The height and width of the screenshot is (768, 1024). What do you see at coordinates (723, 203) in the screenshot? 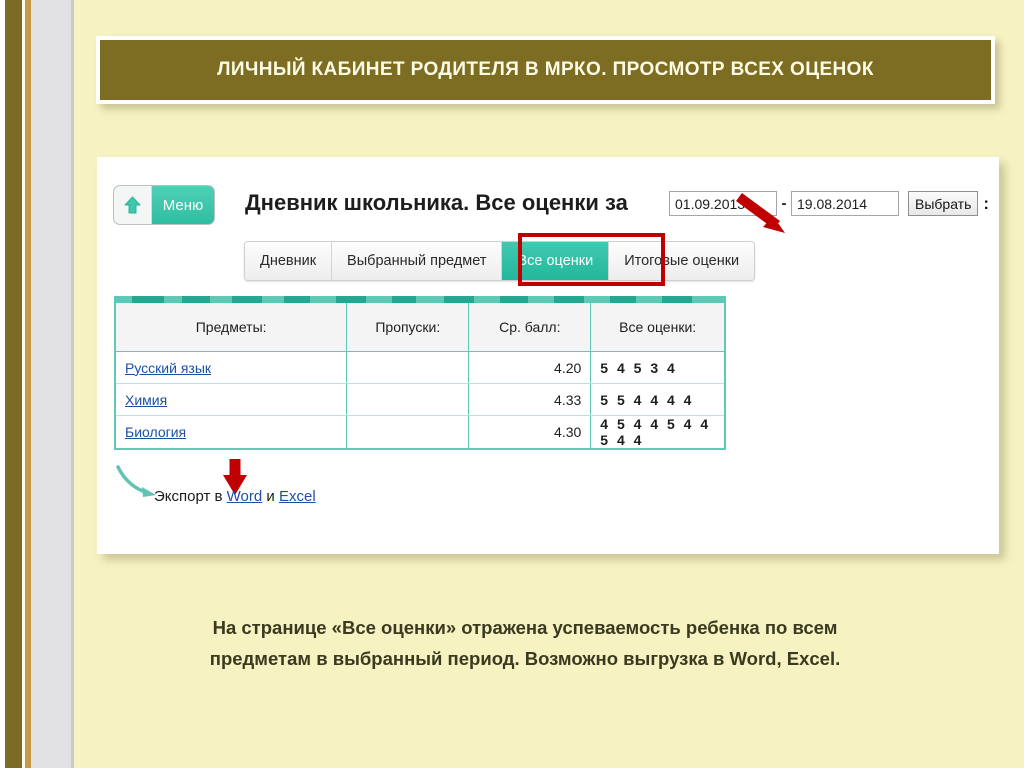
I see `date-from-input` at bounding box center [723, 203].